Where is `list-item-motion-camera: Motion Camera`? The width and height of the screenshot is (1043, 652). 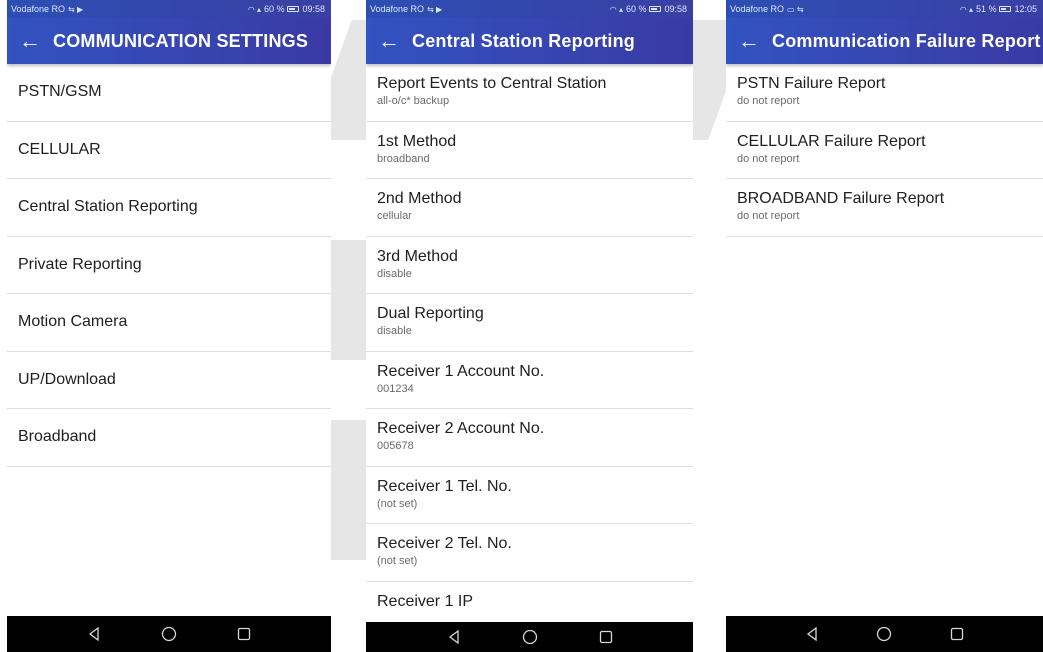
list-item-motion-camera: Motion Camera is located at coordinates (169, 323).